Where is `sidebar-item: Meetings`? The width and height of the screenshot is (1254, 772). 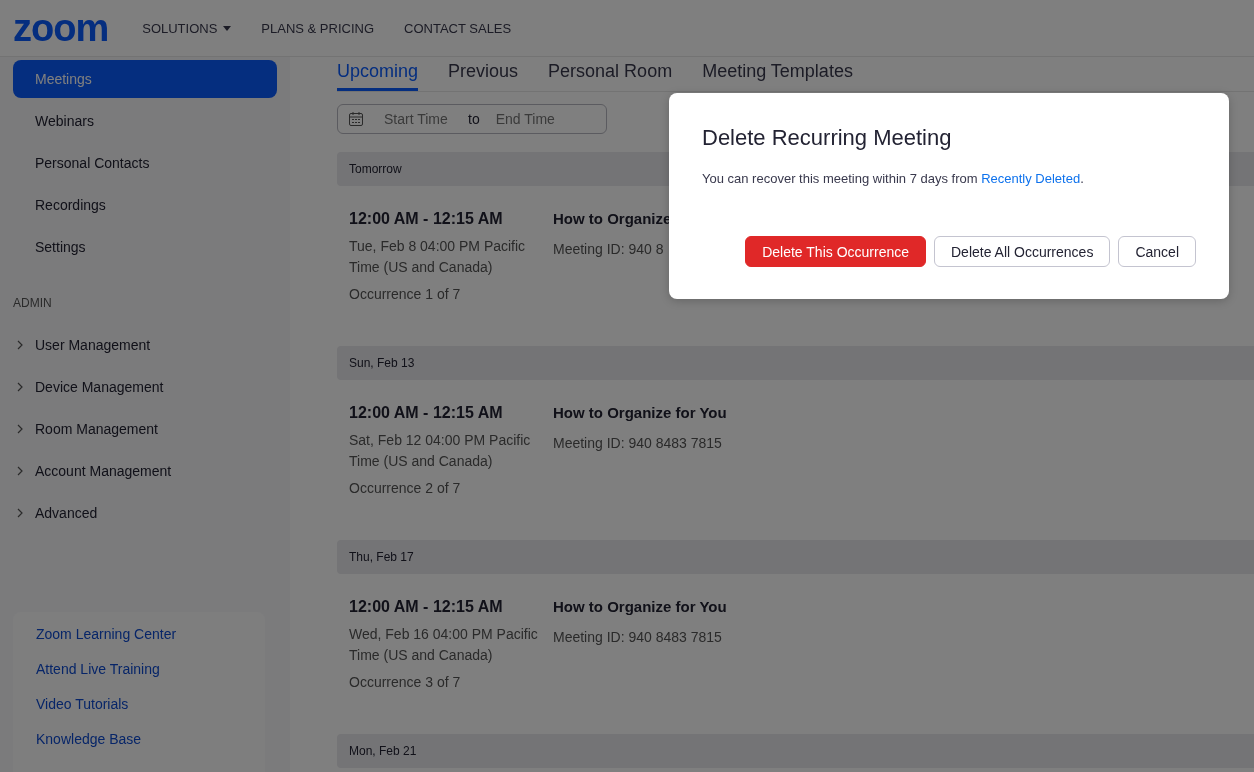
sidebar-item: Meetings is located at coordinates (145, 79).